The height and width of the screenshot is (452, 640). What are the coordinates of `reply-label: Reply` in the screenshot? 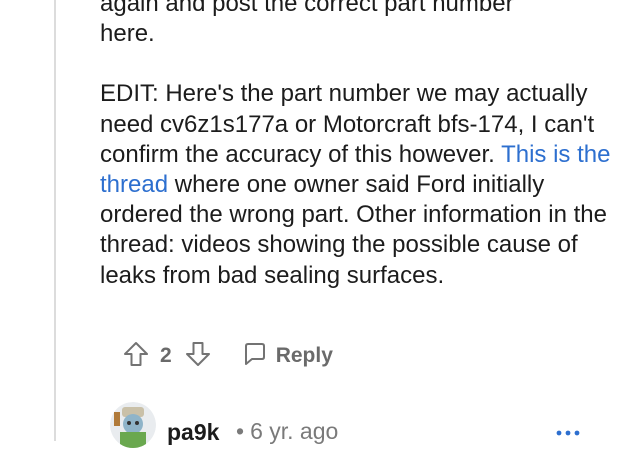 It's located at (304, 355).